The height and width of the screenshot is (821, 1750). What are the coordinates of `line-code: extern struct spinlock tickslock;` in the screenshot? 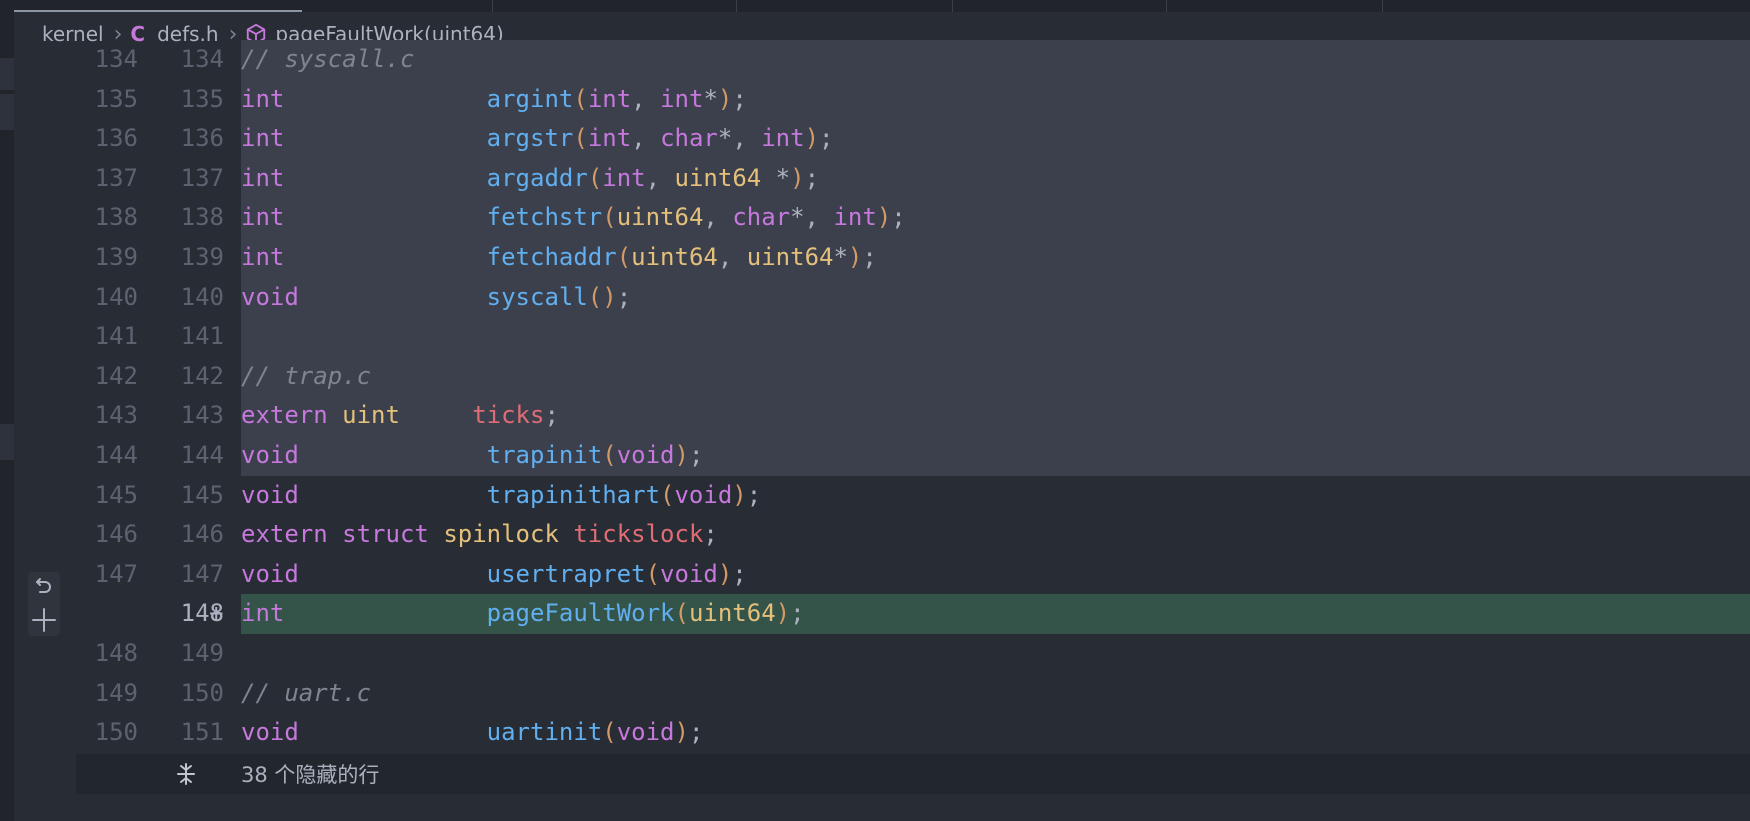 It's located at (479, 535).